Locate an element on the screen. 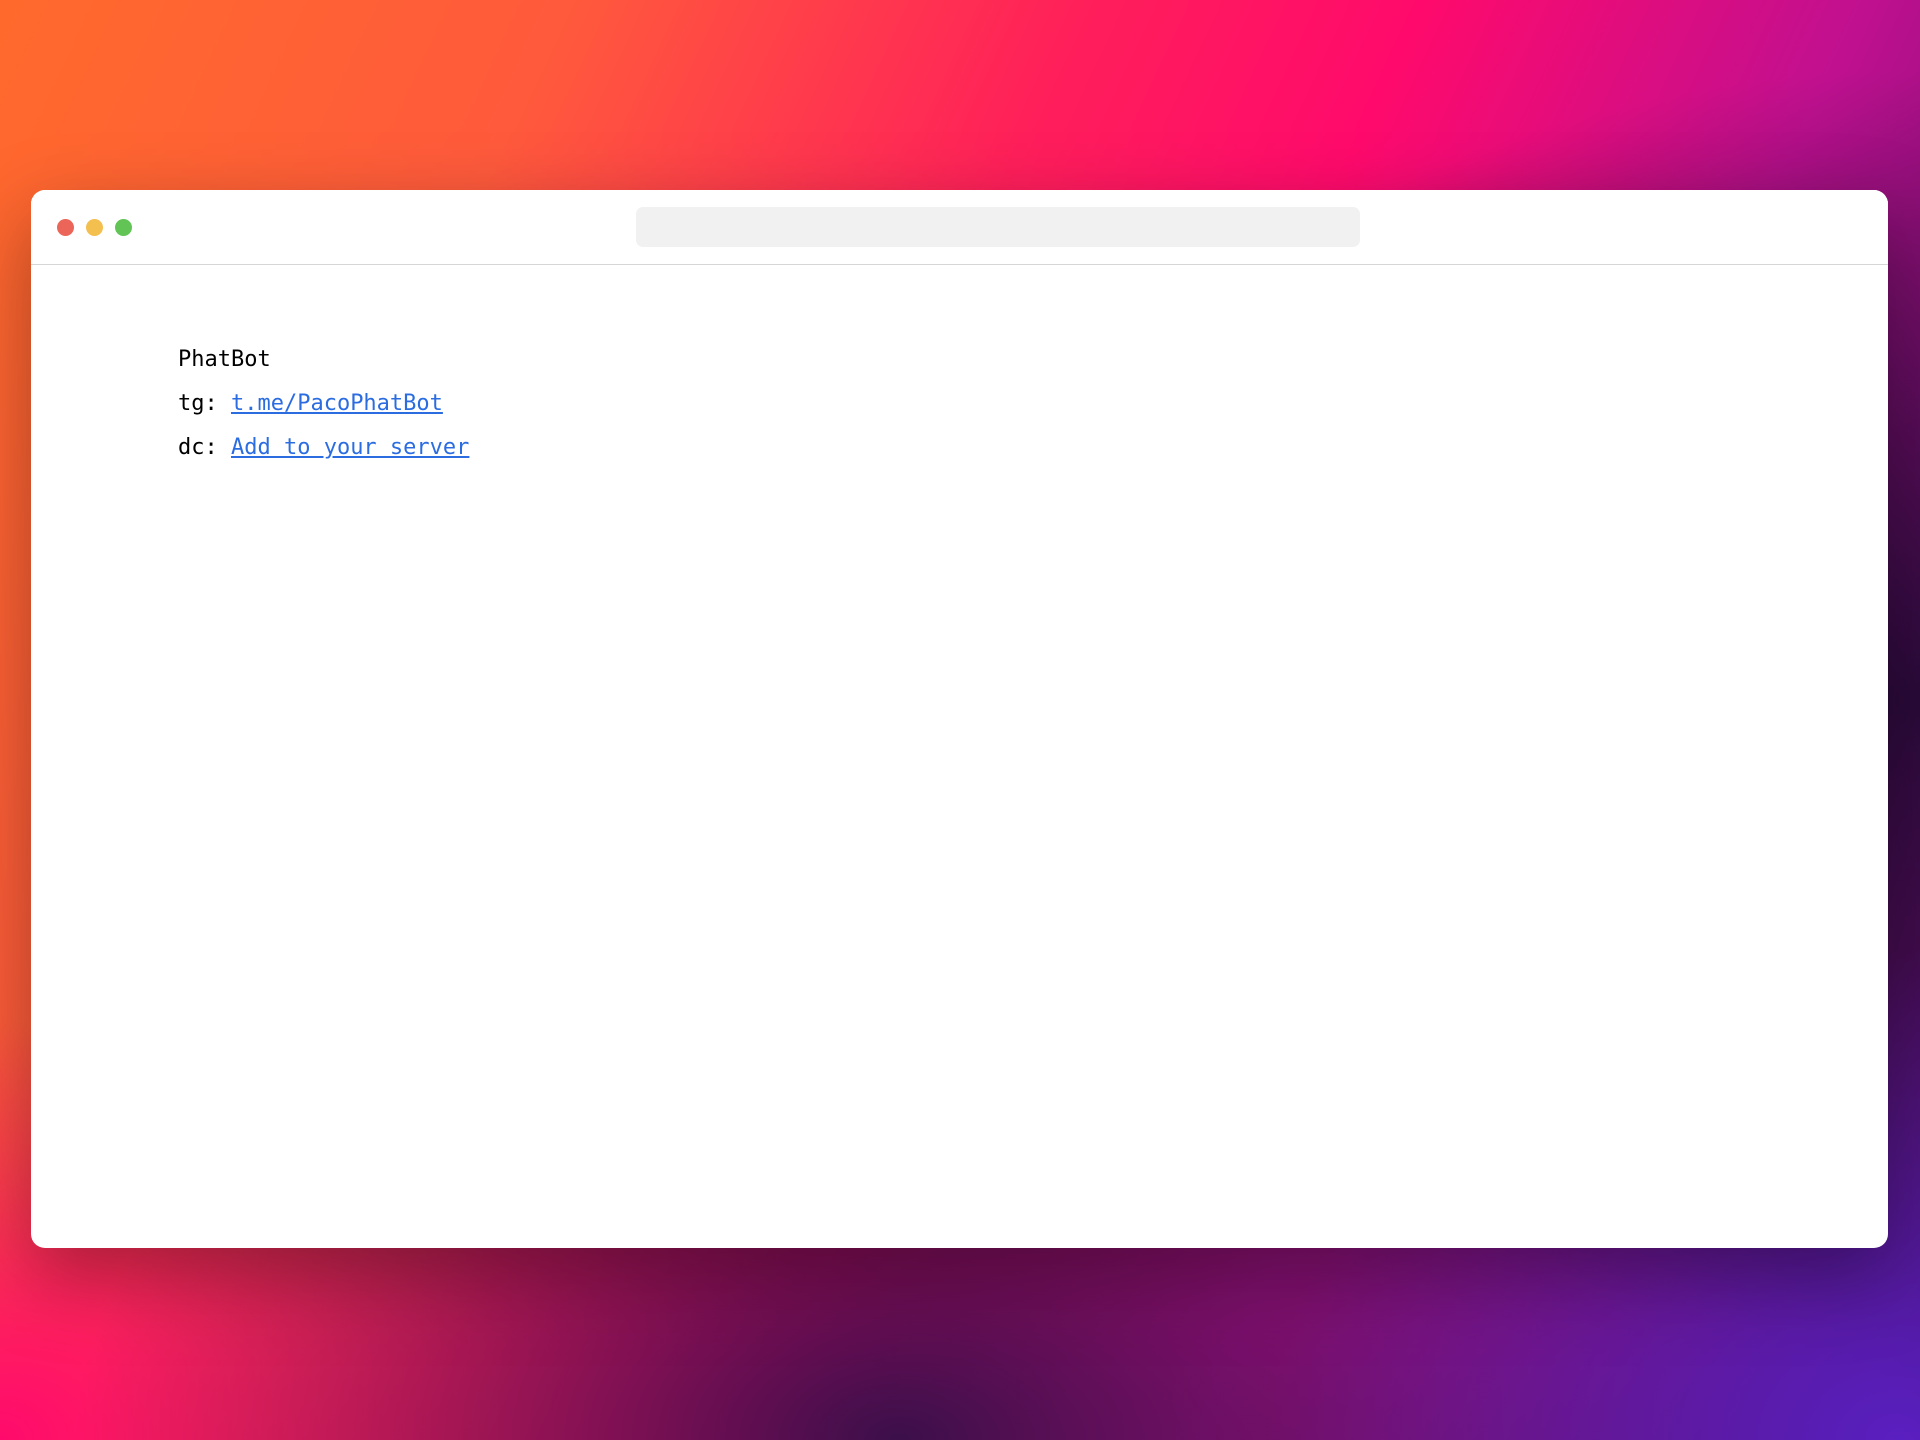 This screenshot has height=1440, width=1920. title-bar is located at coordinates (959, 227).